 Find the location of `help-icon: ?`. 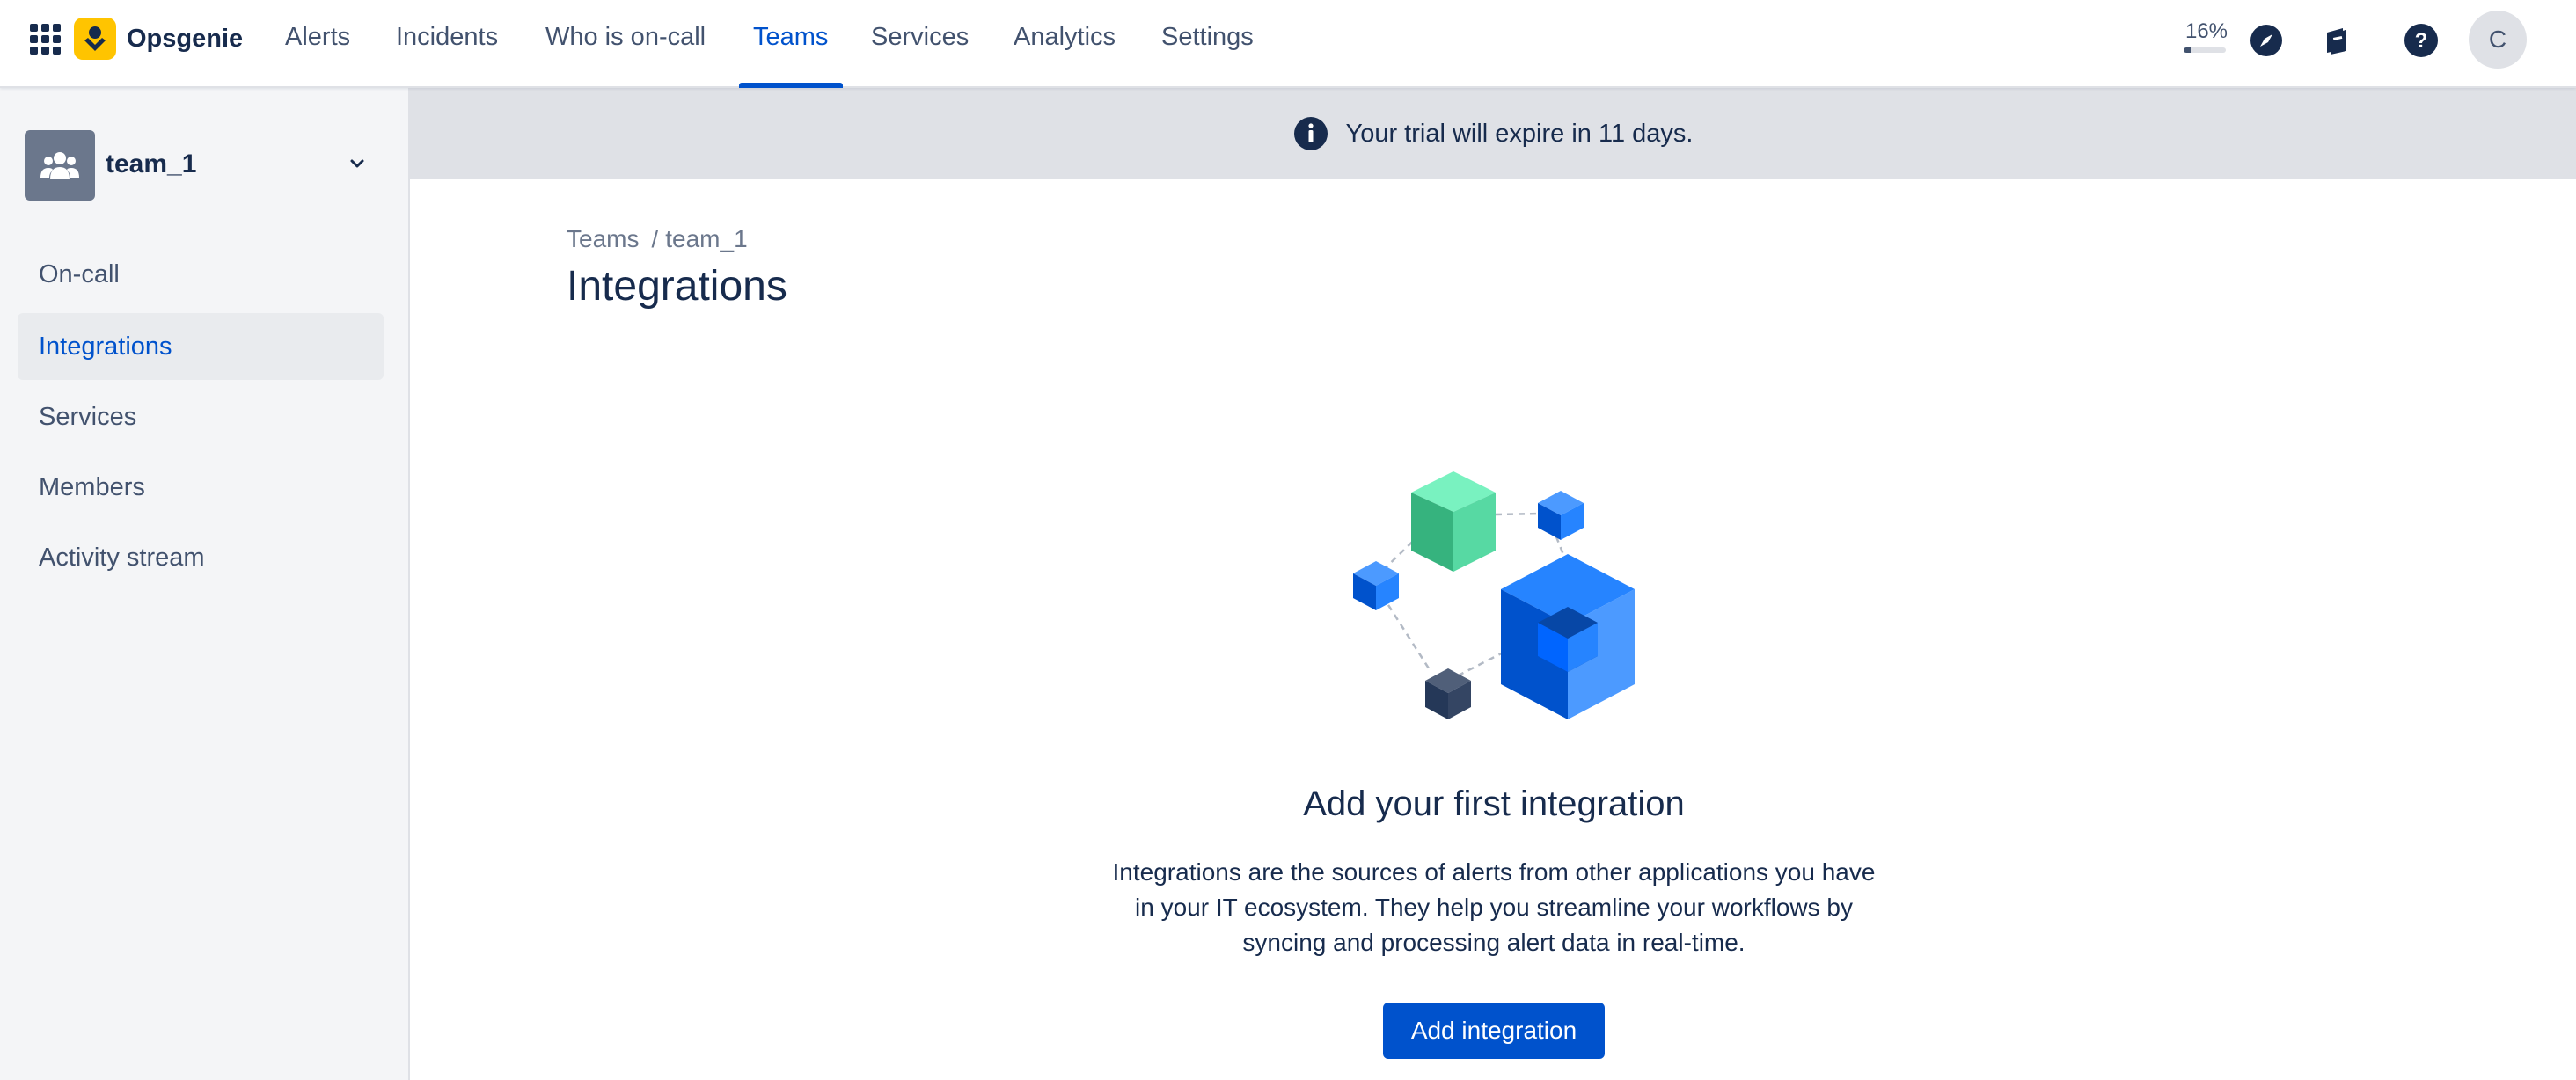

help-icon: ? is located at coordinates (2421, 40).